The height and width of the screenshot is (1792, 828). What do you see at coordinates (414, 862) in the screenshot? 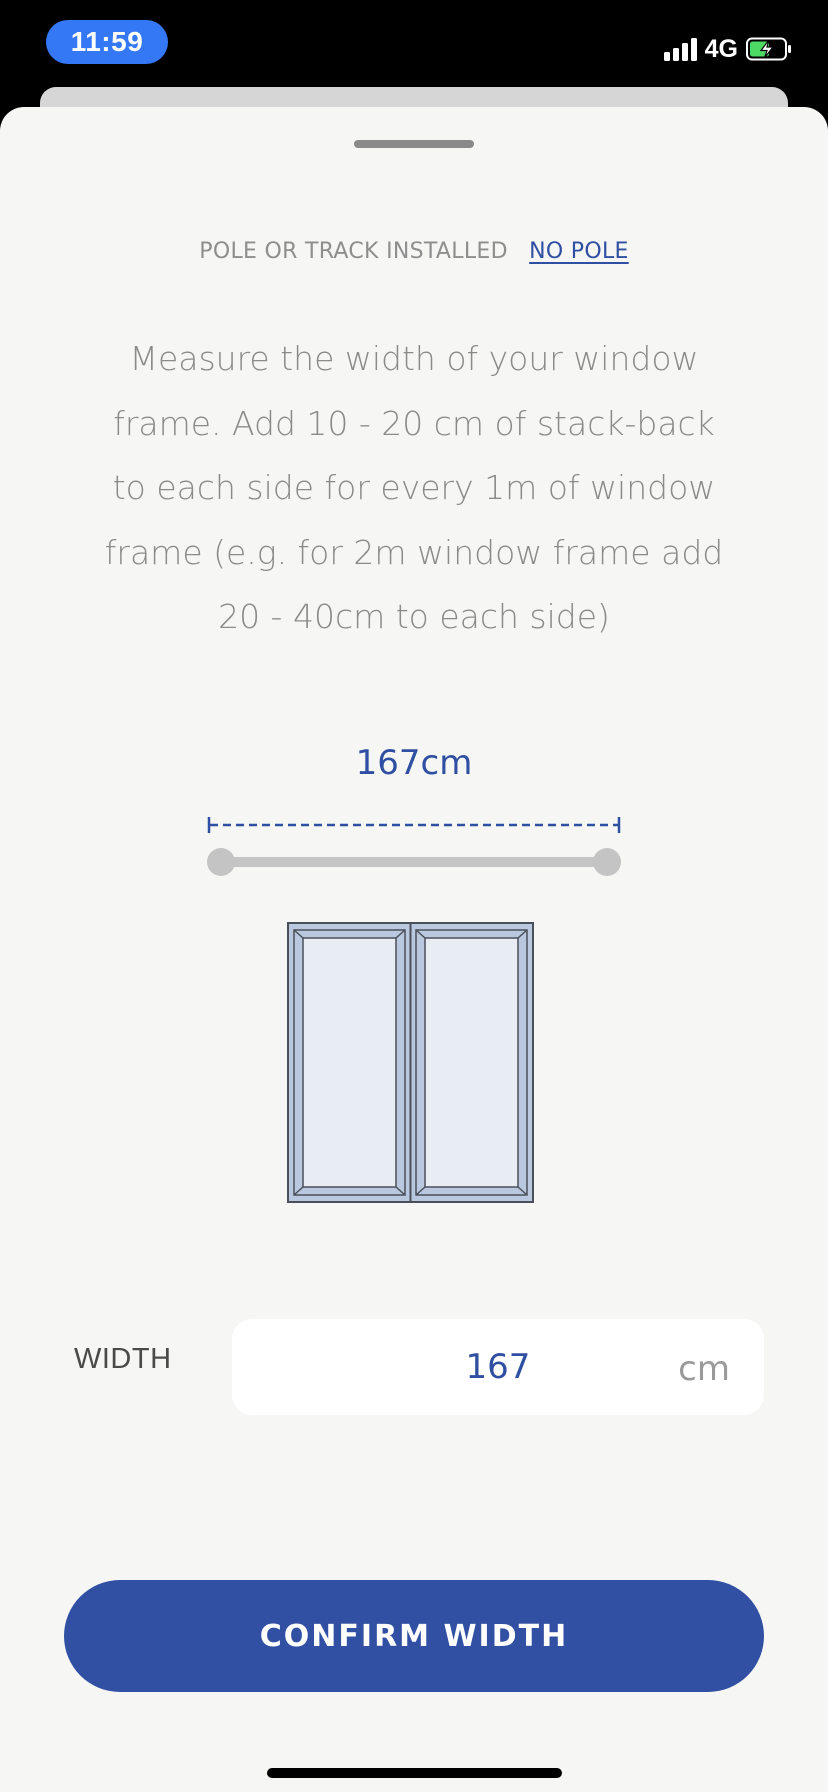
I see `curtain-pole-icon` at bounding box center [414, 862].